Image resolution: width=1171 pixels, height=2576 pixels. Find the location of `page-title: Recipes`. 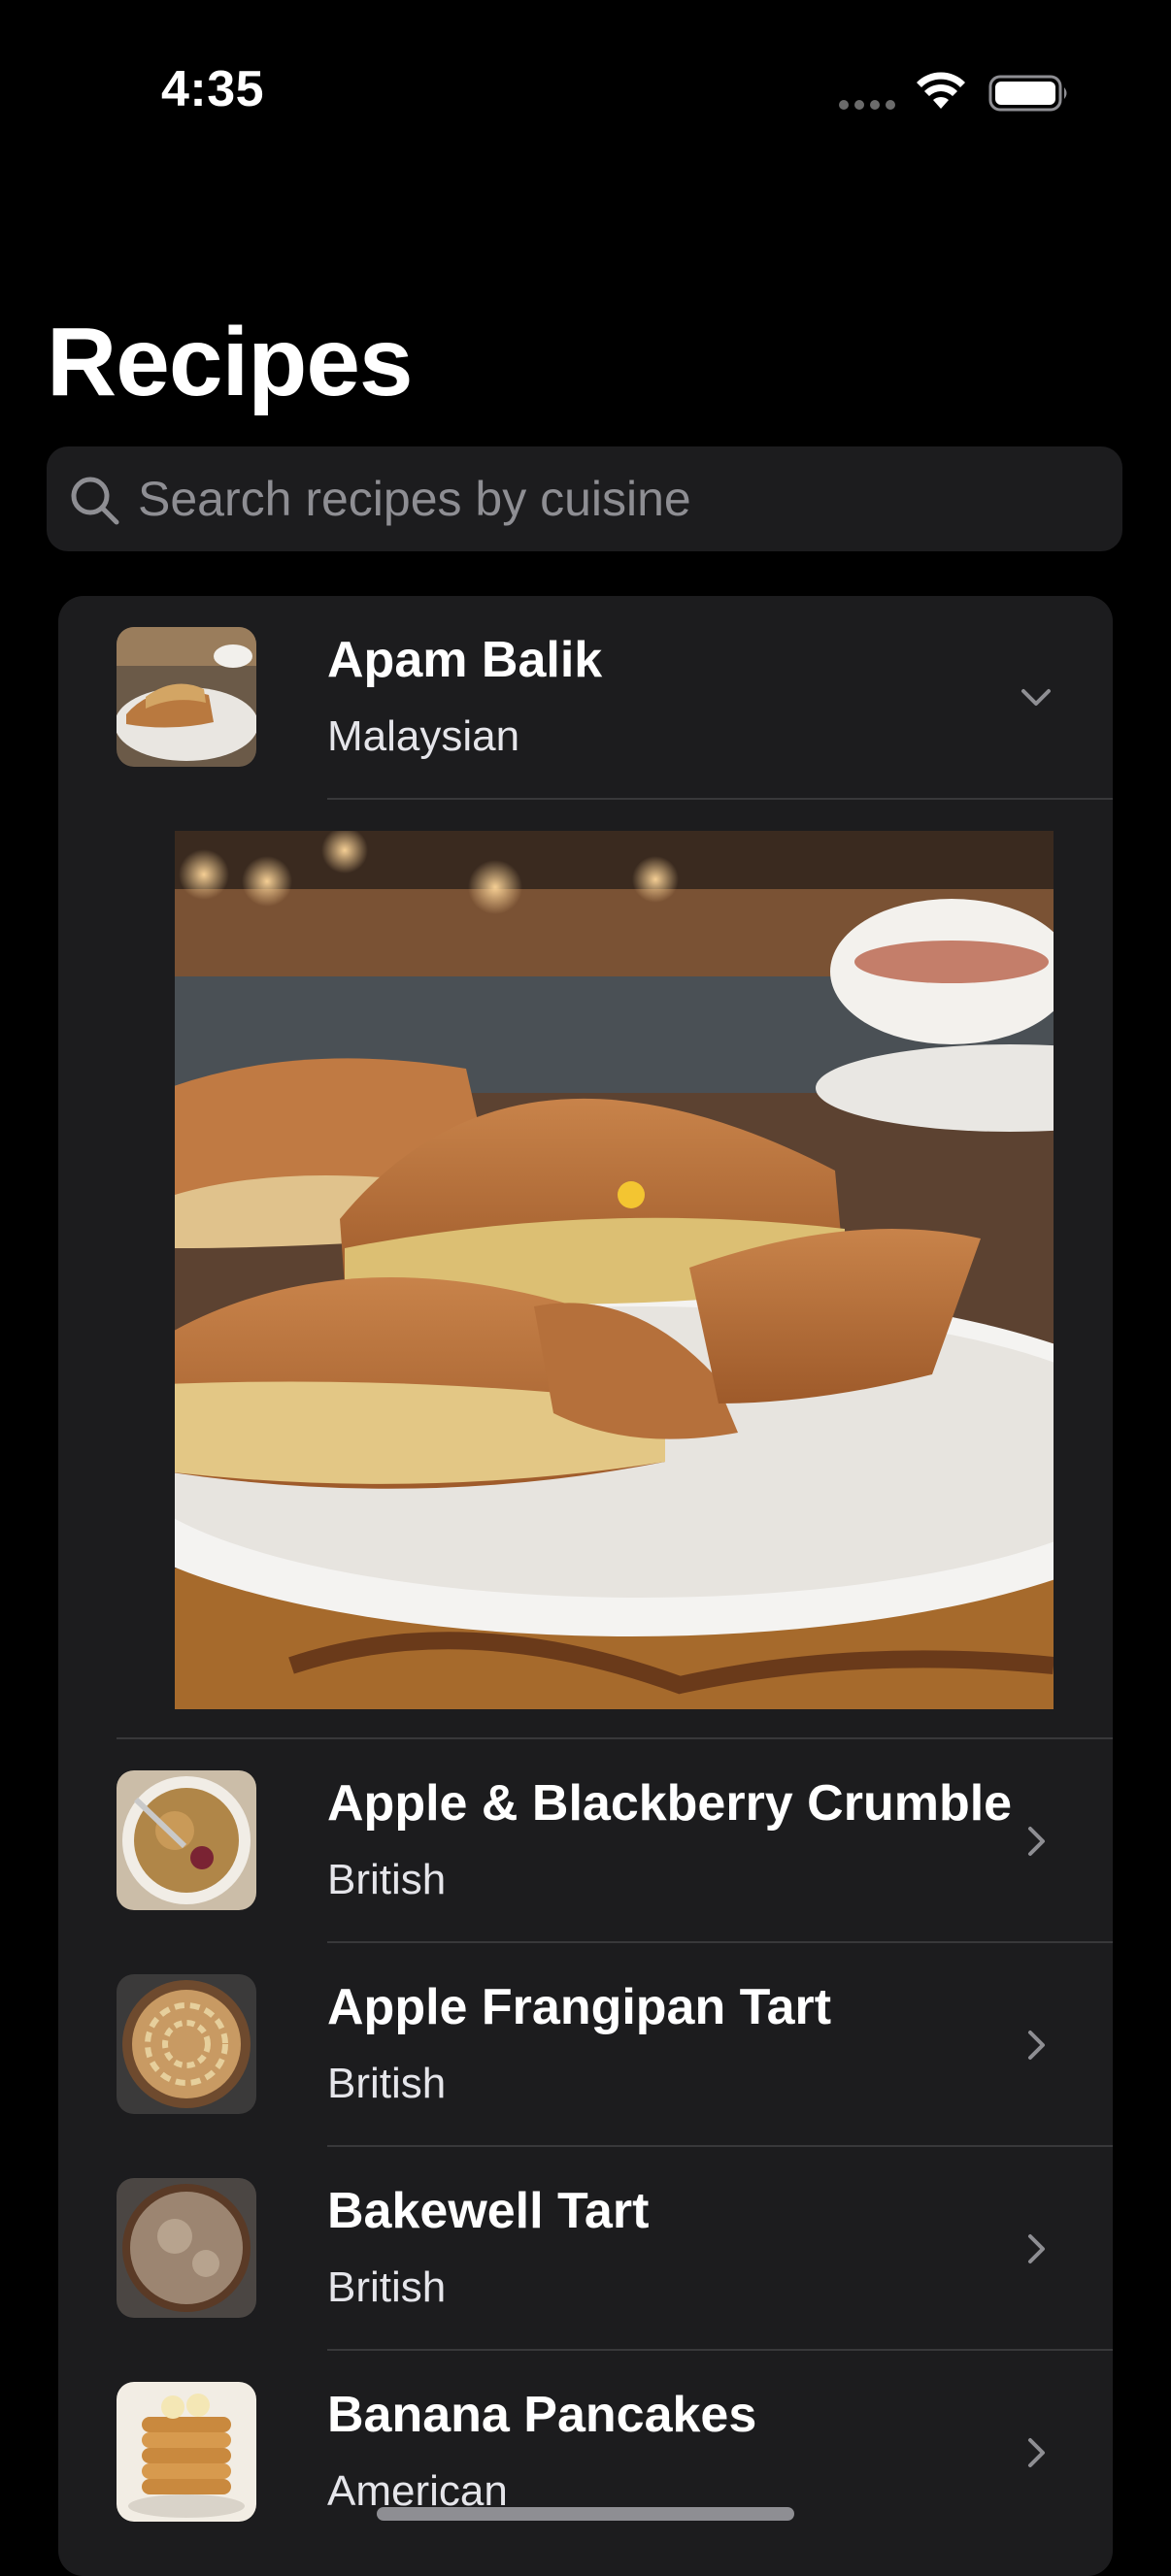

page-title: Recipes is located at coordinates (230, 362).